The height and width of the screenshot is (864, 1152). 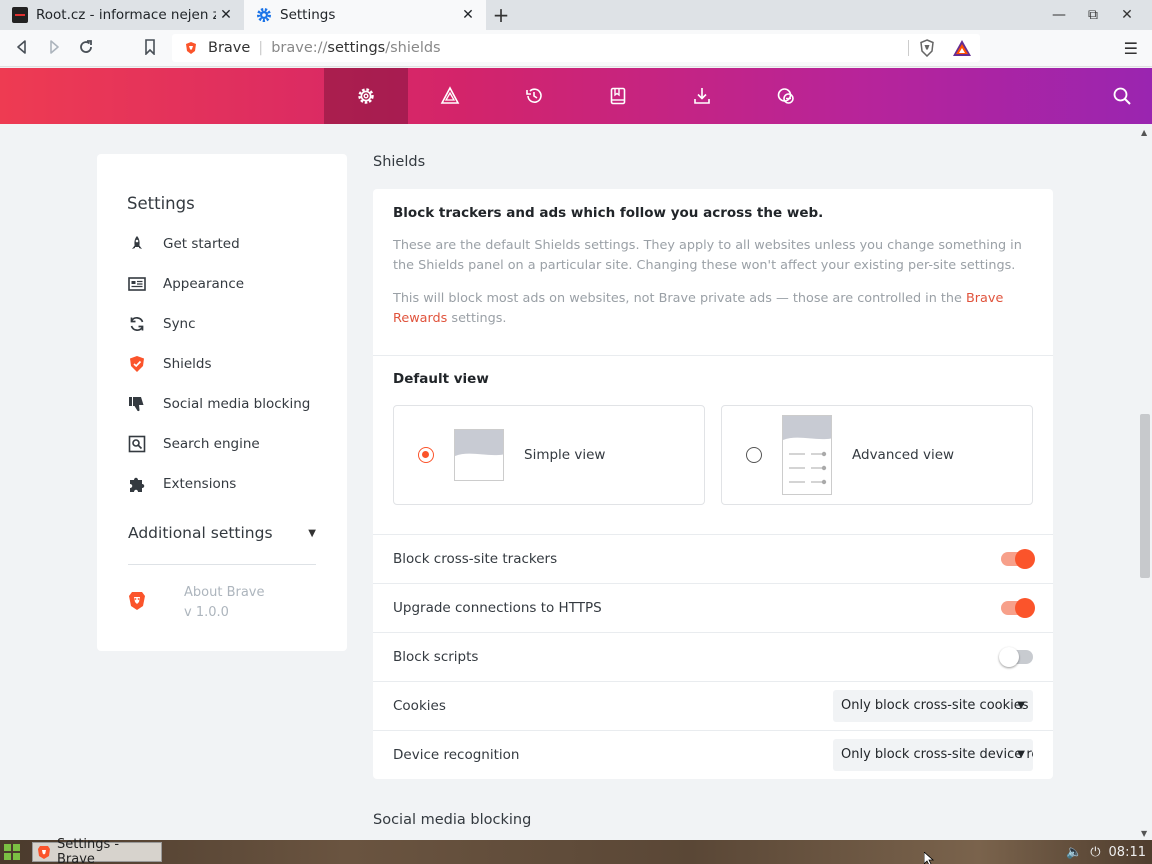 I want to click on minimize-icon: —, so click(x=1059, y=15).